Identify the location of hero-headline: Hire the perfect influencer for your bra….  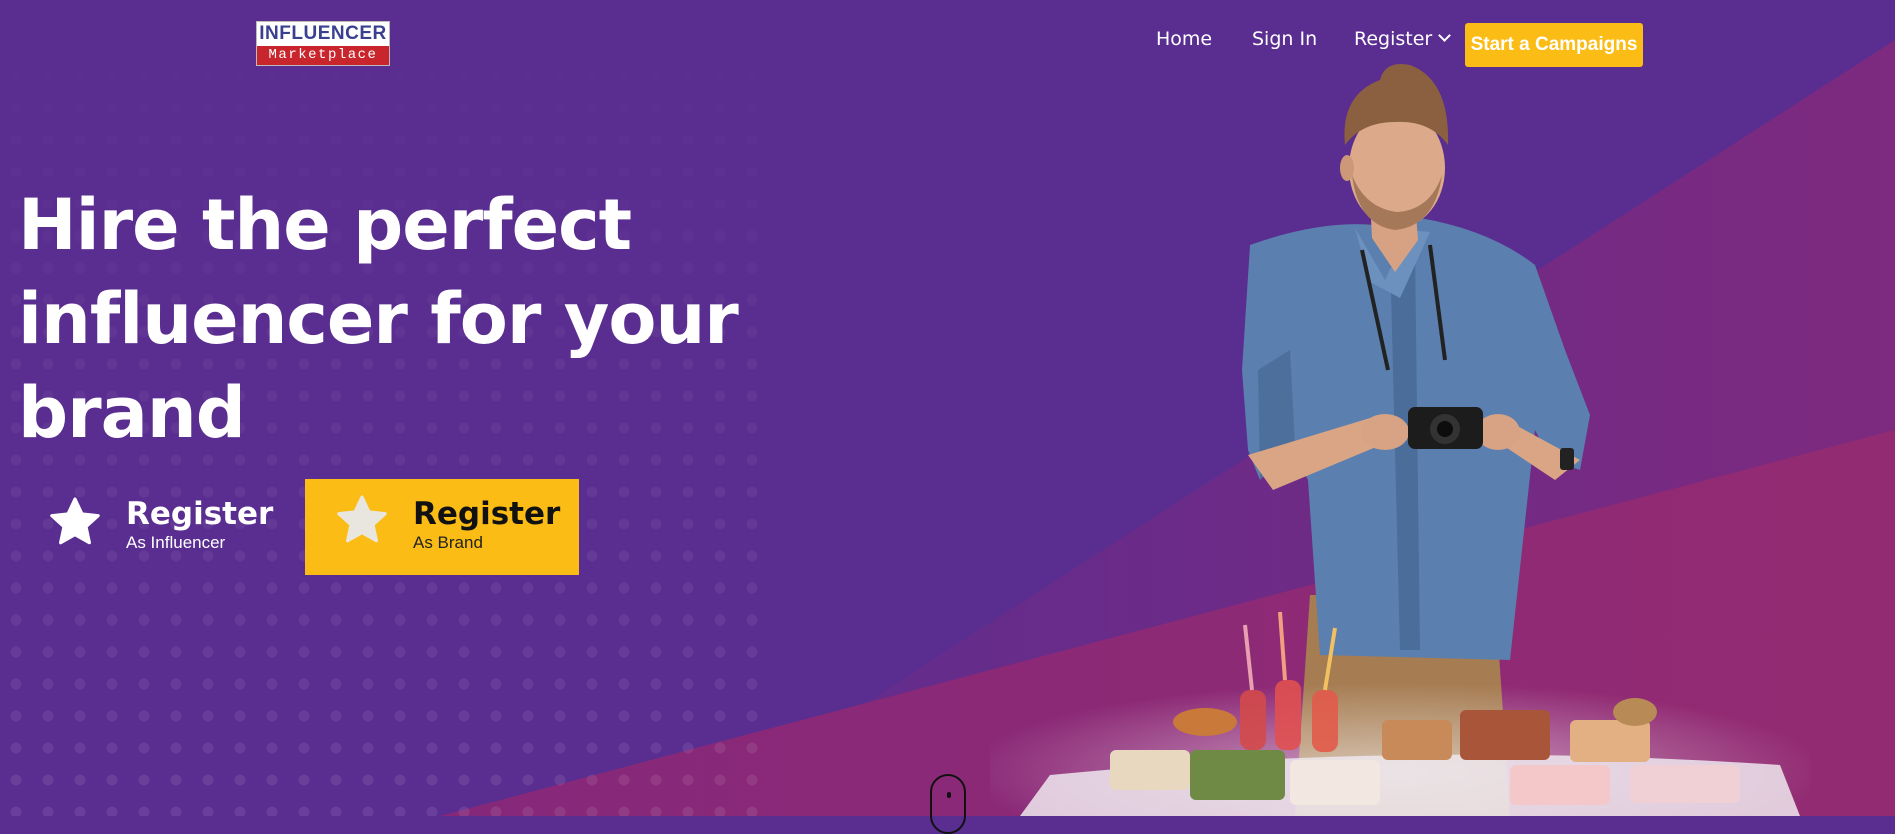
(378, 319).